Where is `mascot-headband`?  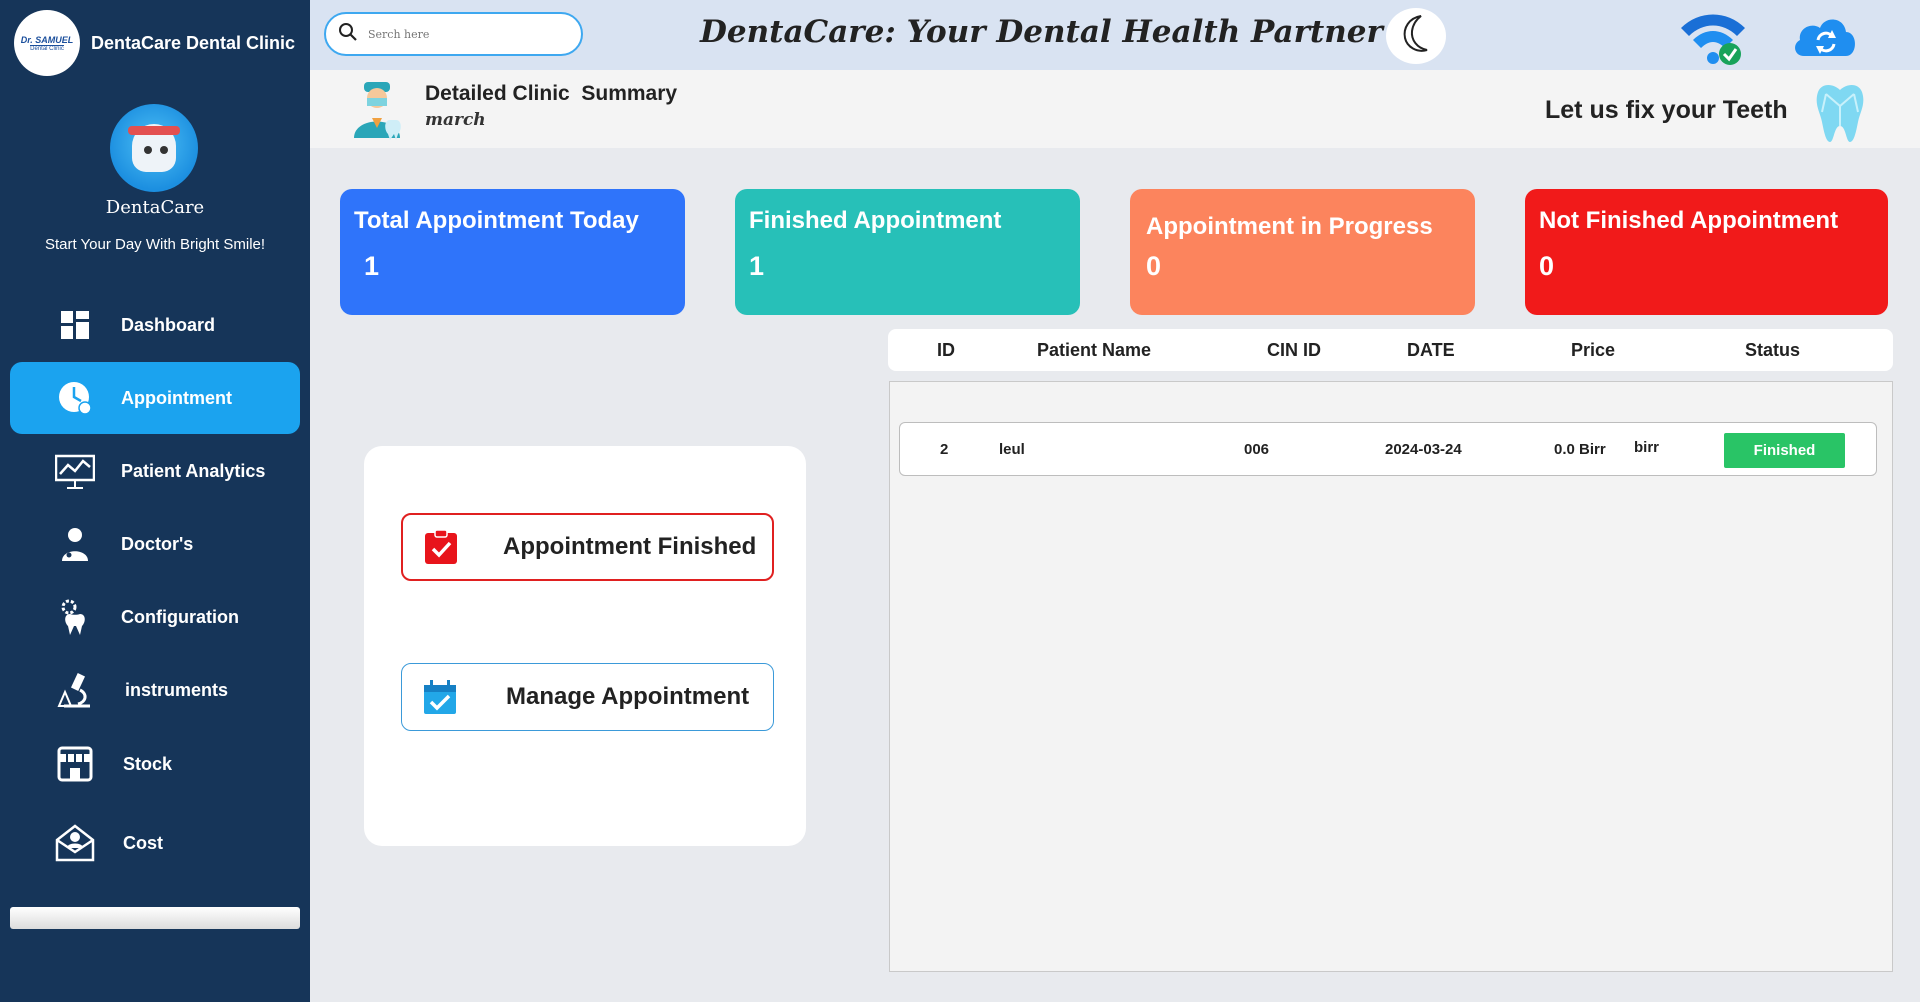
mascot-headband is located at coordinates (154, 130).